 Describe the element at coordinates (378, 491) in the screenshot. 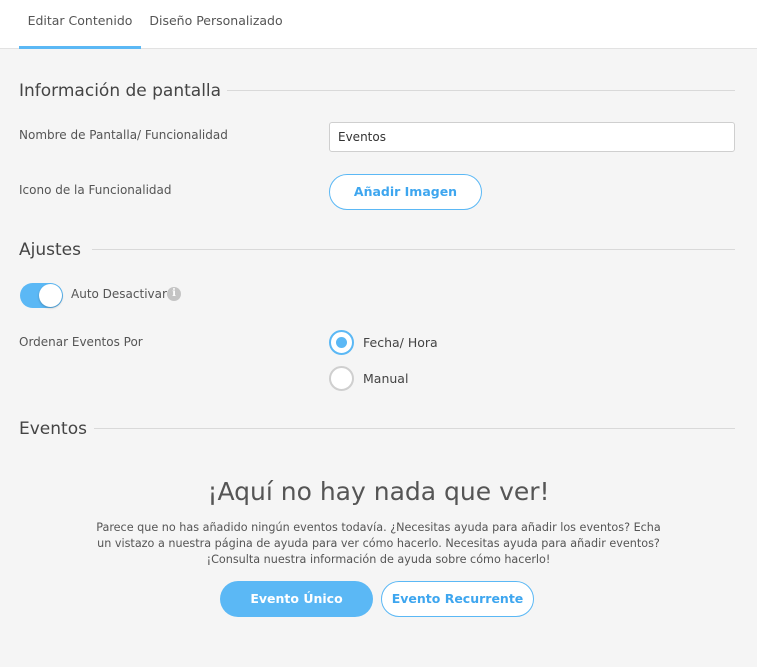

I see `empty-state-title: ¡Aquí no hay nada que ver!` at that location.